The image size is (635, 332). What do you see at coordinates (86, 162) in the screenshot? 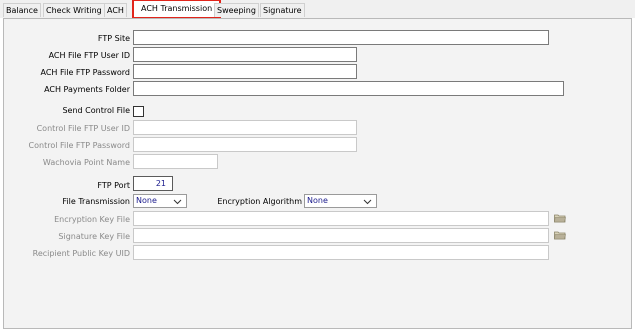
I see `wachovia-label: Wachovia Point Name` at bounding box center [86, 162].